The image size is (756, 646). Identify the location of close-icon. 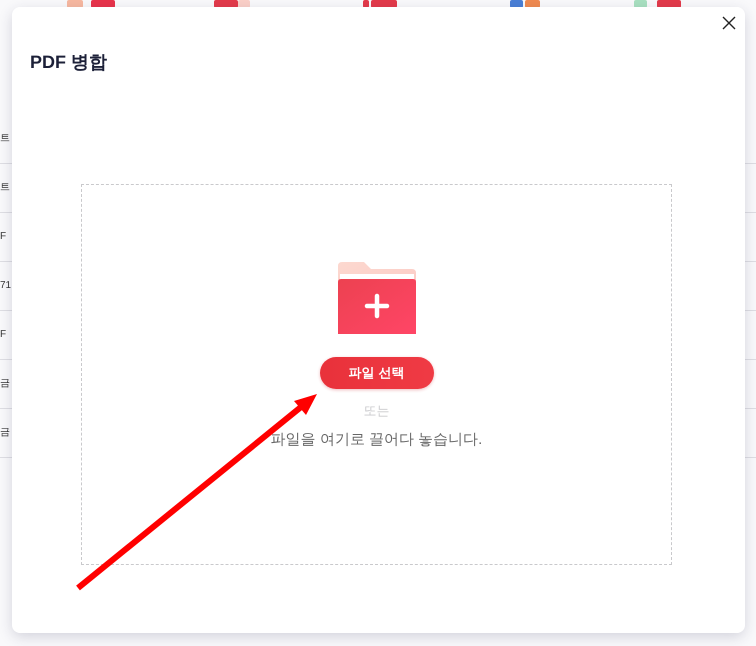
(729, 23).